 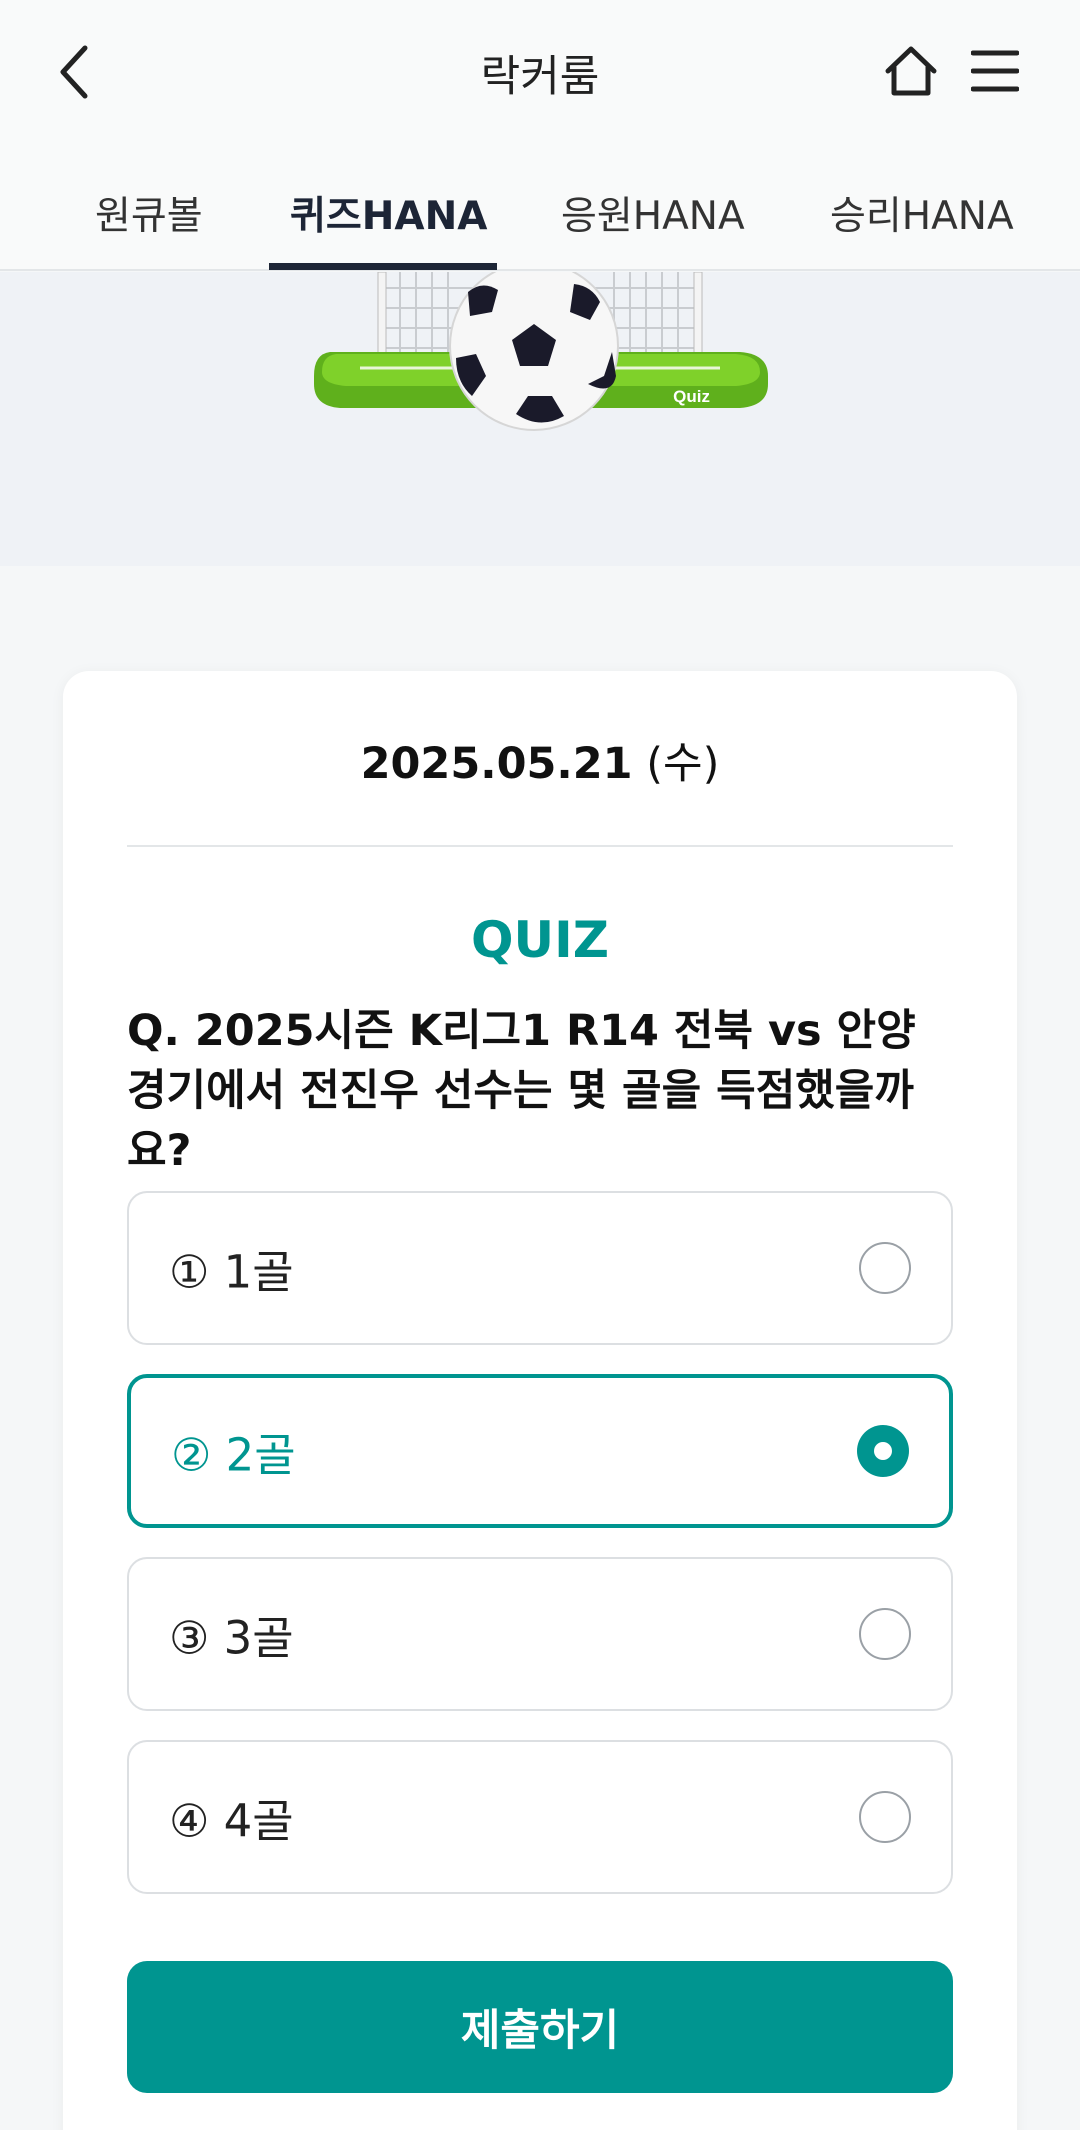 What do you see at coordinates (540, 208) in the screenshot?
I see `tab-bar: 원큐볼 퀴즈HANA 응원HANA 승리HANA` at bounding box center [540, 208].